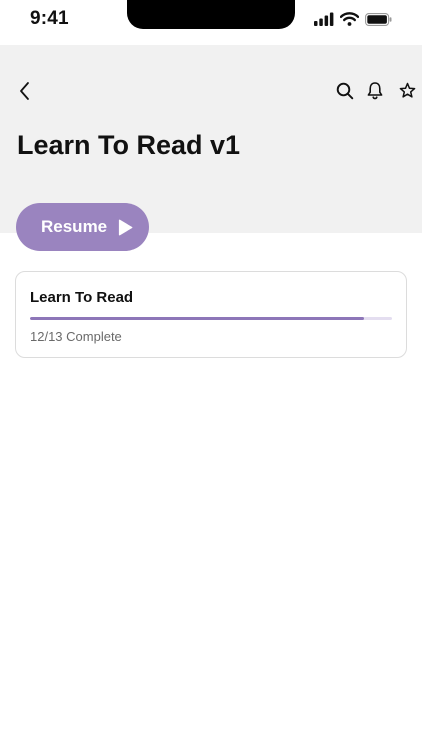  I want to click on course-card: Learn To Read 12/13 Complete, so click(211, 314).